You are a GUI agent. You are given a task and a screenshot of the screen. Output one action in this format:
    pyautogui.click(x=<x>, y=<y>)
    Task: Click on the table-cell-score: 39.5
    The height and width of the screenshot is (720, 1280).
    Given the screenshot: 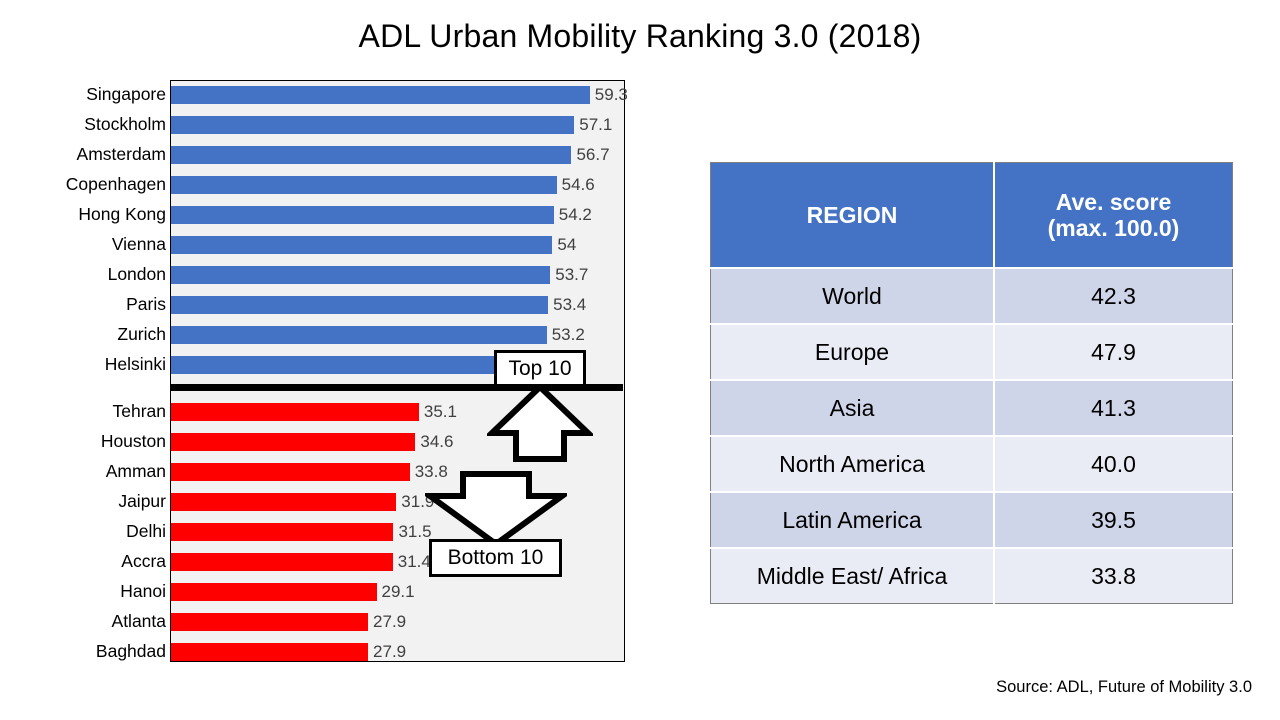 What is the action you would take?
    pyautogui.click(x=1113, y=520)
    